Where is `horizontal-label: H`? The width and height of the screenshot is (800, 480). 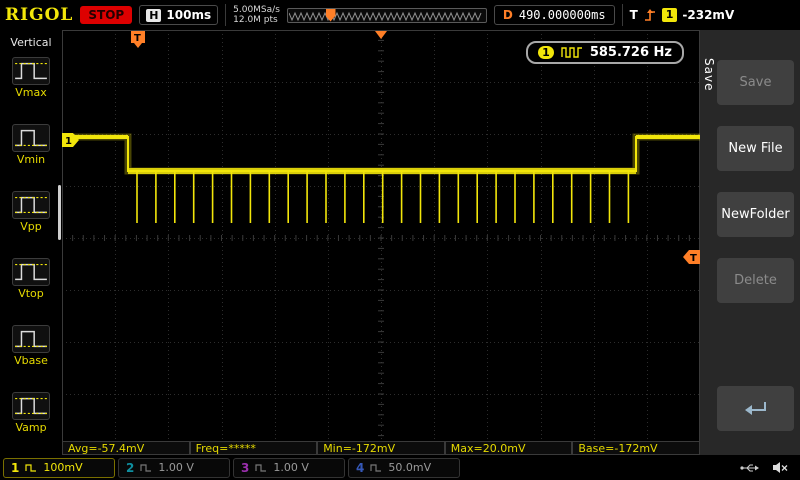 horizontal-label: H is located at coordinates (154, 15).